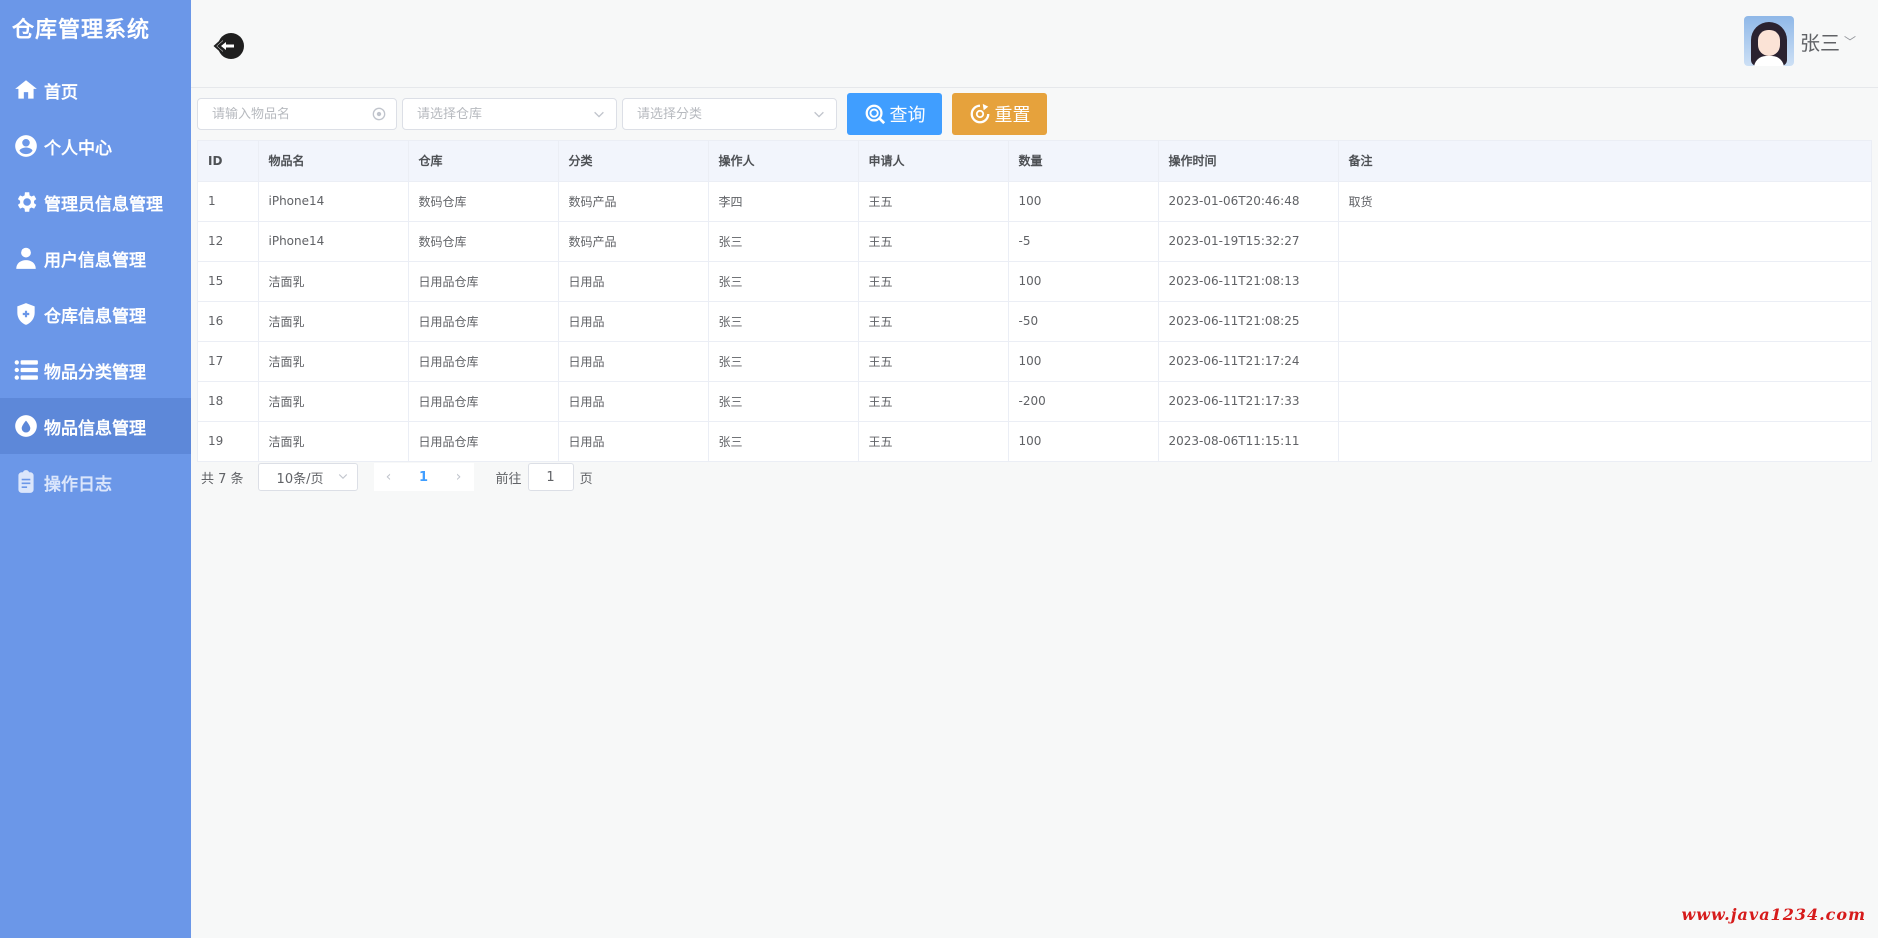  I want to click on table-cell: -200, so click(1083, 401).